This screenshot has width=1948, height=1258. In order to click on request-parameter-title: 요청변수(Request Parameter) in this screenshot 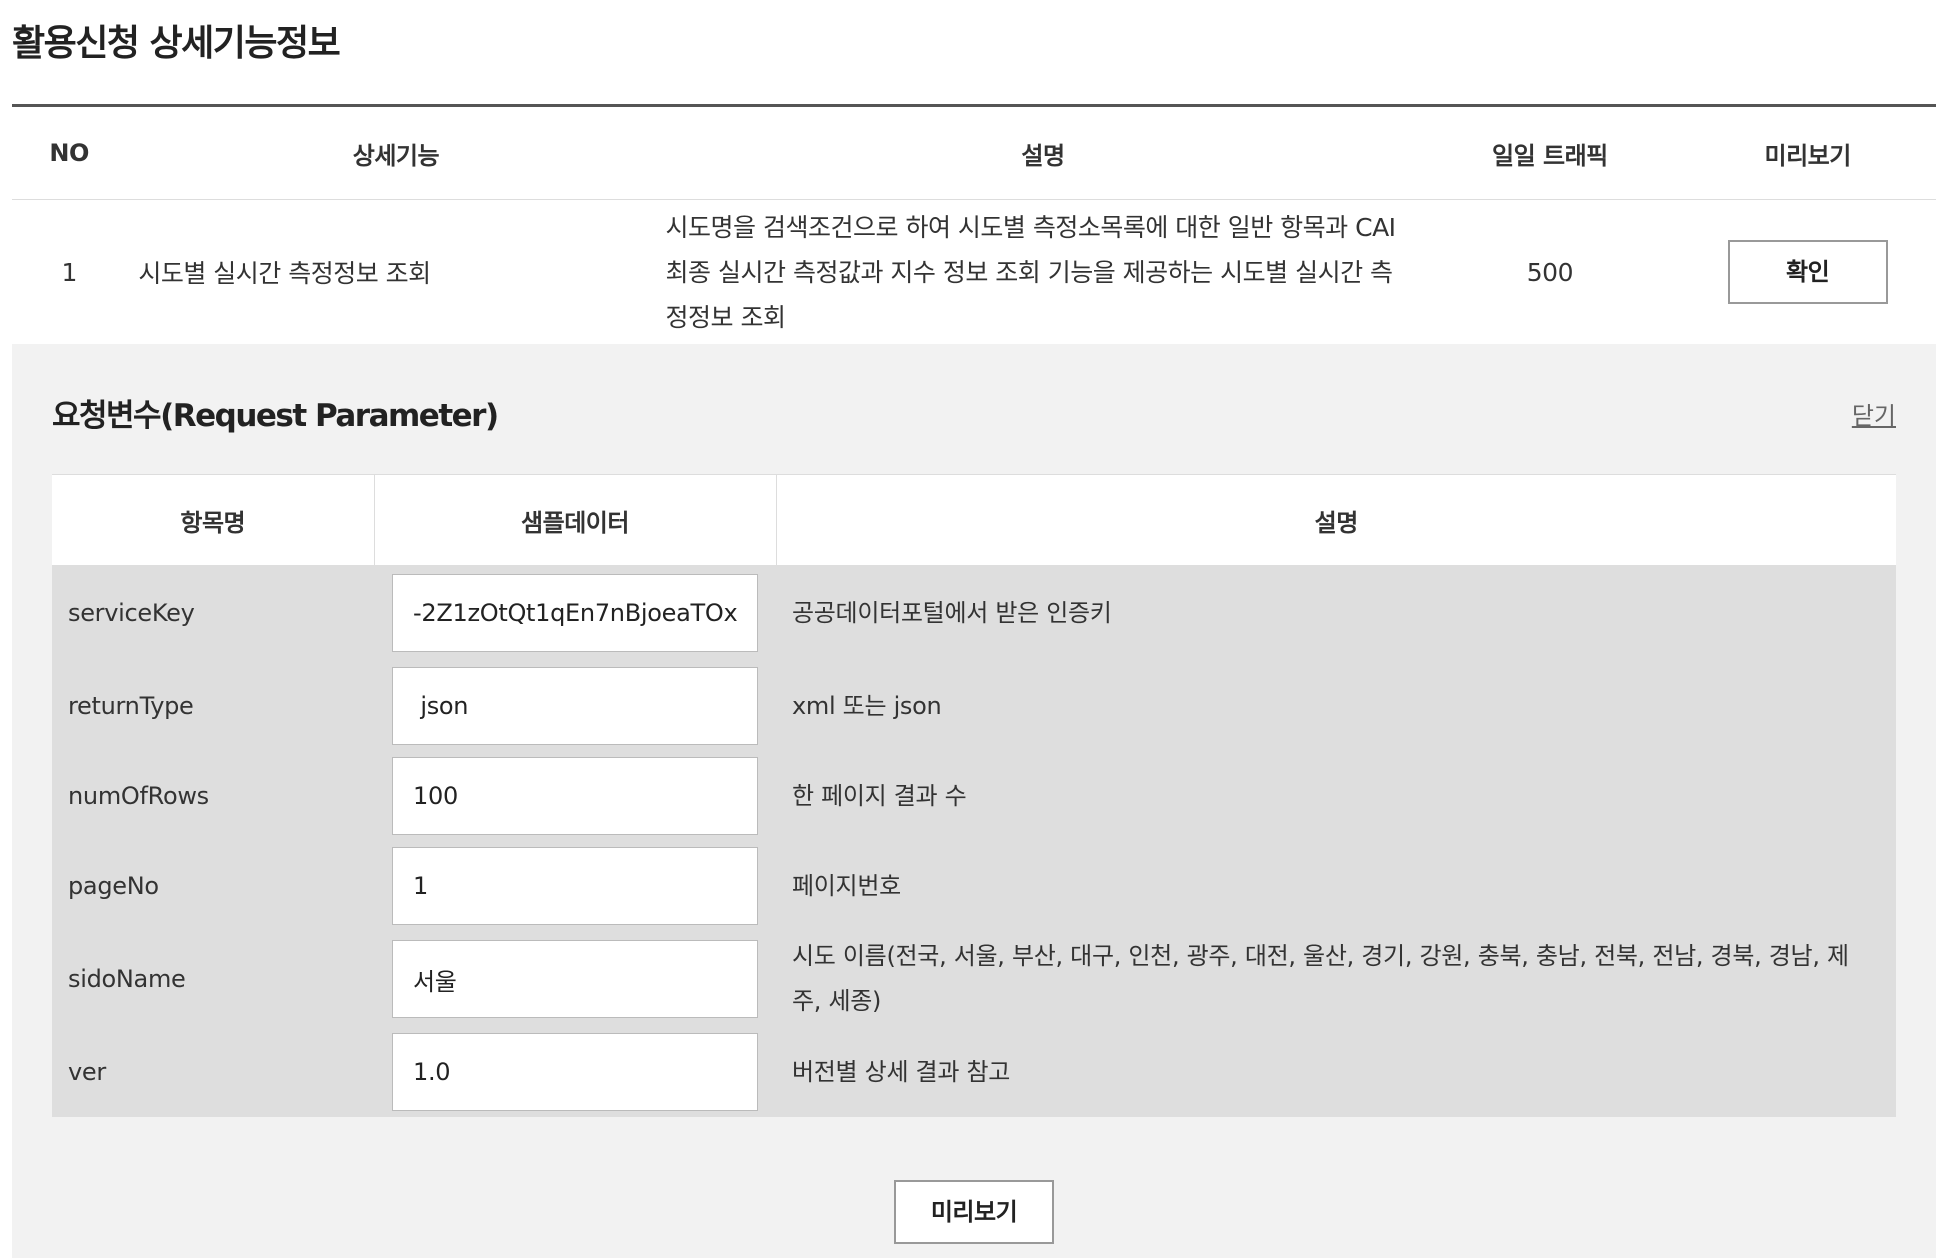, I will do `click(275, 416)`.